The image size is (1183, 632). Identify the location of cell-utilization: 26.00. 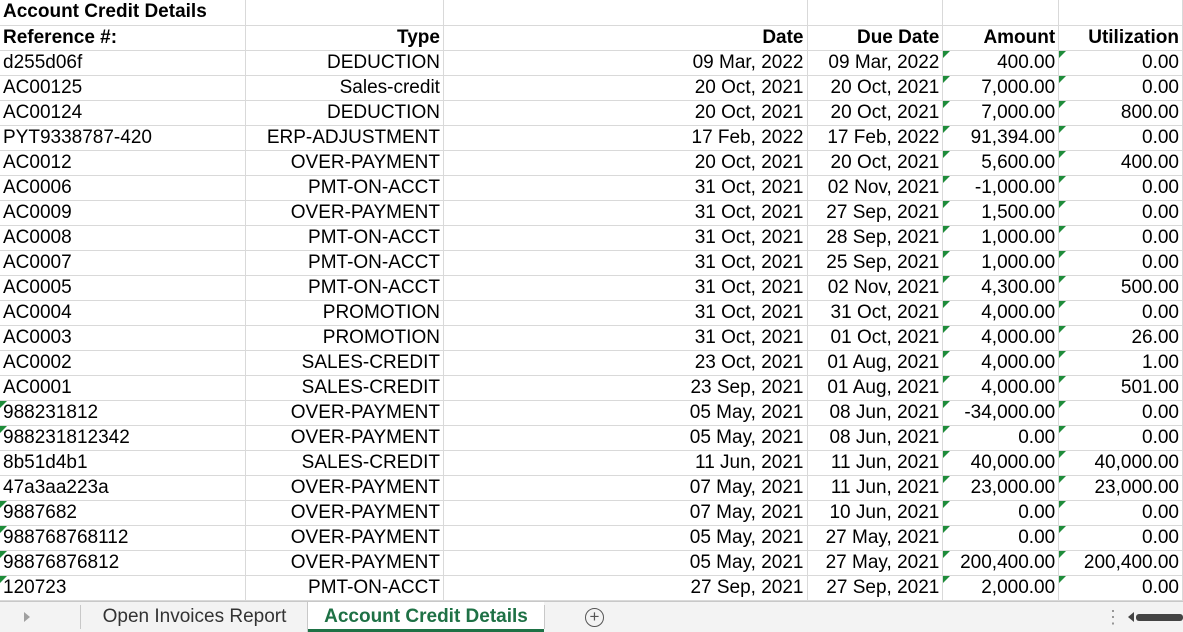
(1120, 338).